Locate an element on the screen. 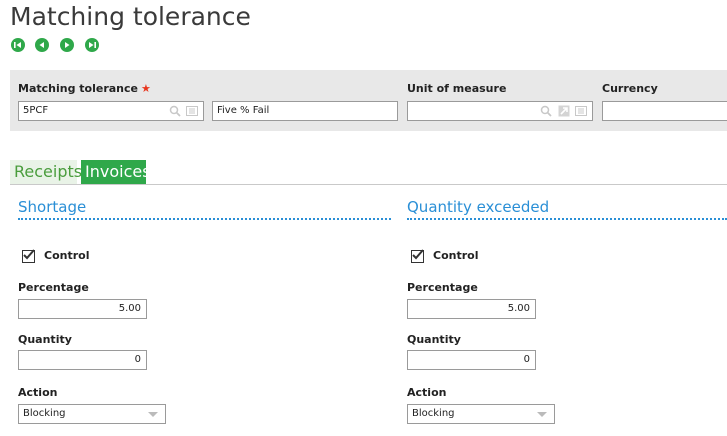  shortage-section-divider is located at coordinates (204, 219).